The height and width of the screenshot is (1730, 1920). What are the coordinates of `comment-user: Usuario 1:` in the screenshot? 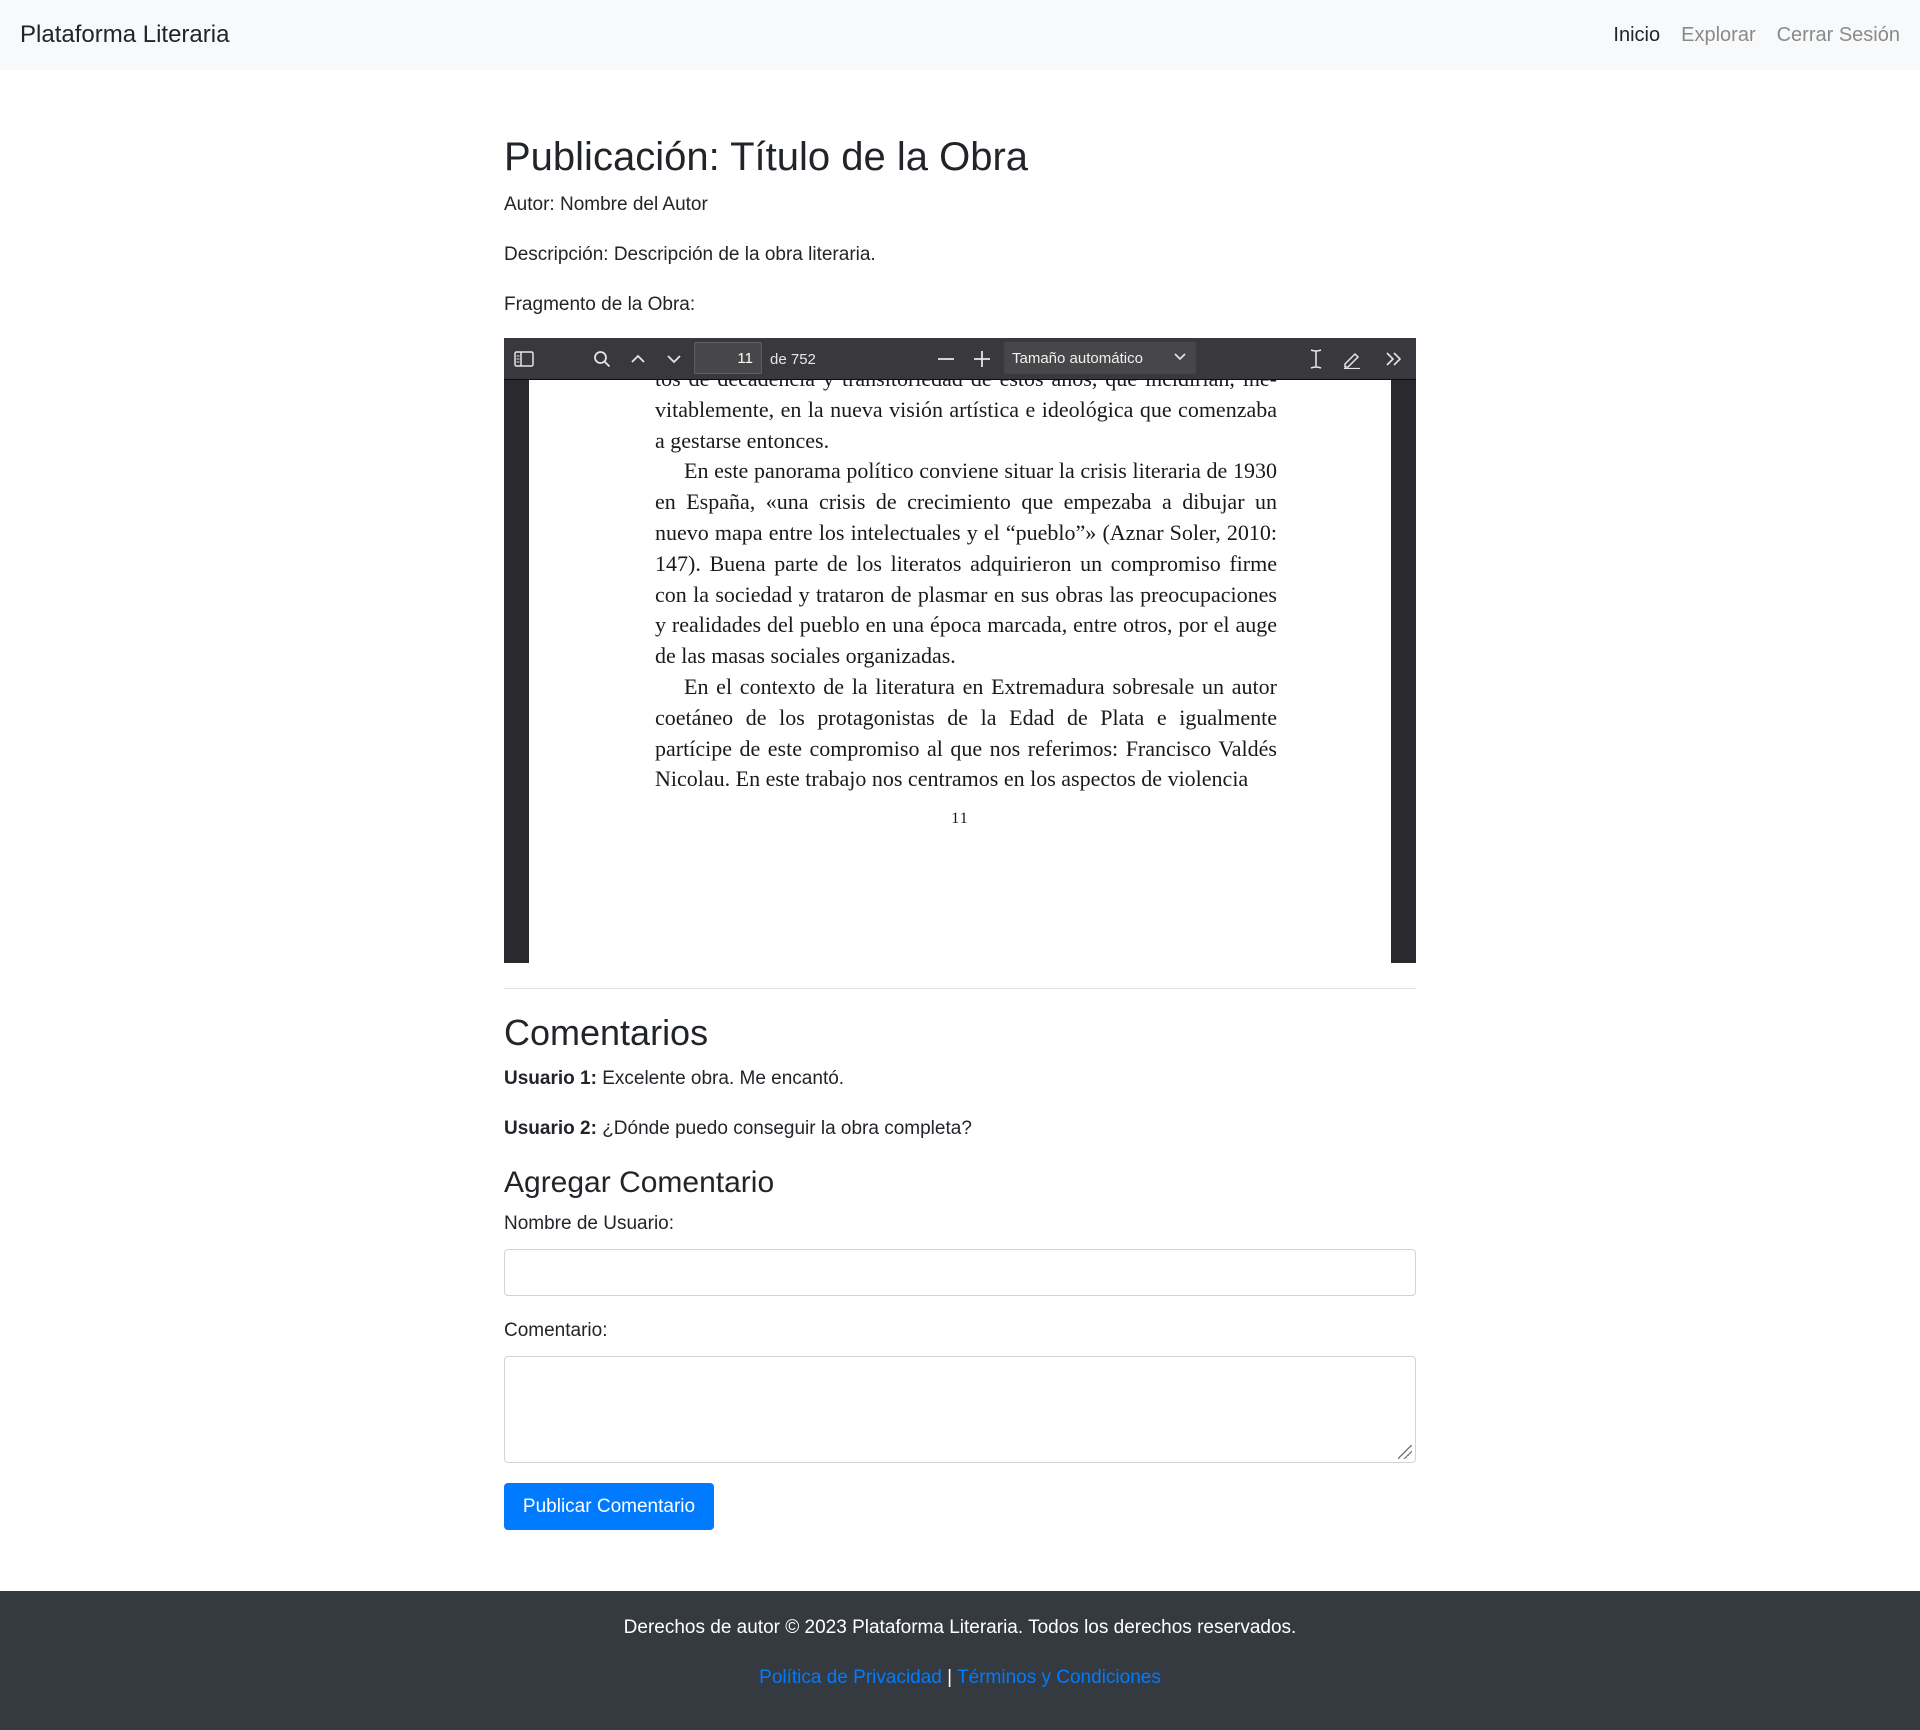 It's located at (550, 1078).